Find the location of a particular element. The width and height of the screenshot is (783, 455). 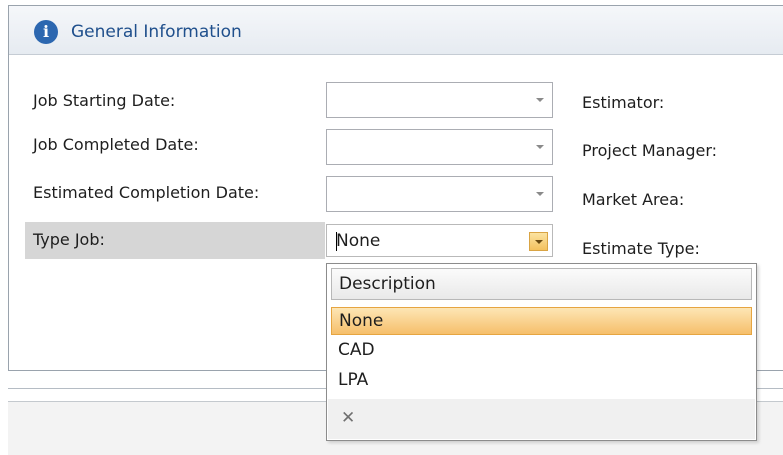

option-label: CAD is located at coordinates (356, 350).